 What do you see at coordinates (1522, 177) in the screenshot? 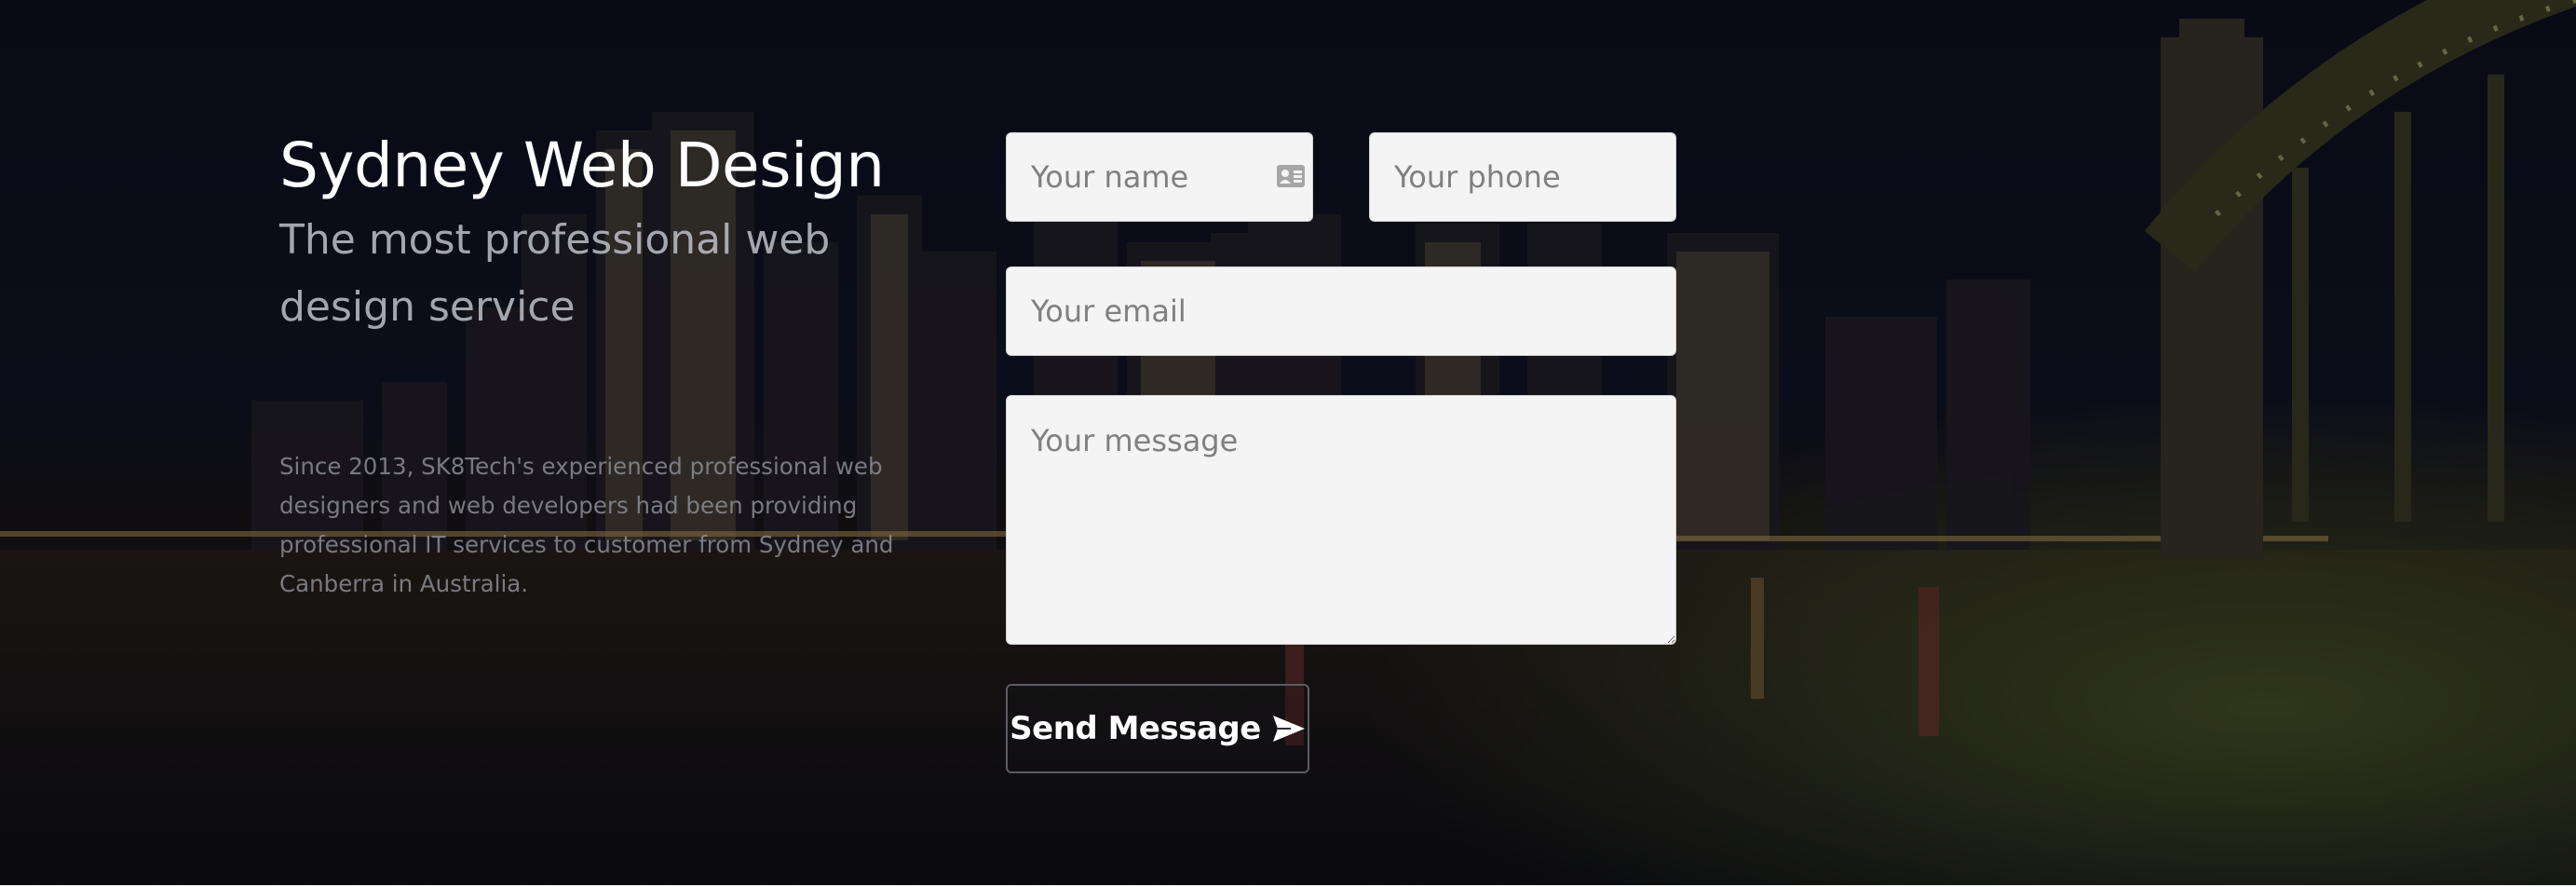
I see `phone-input` at bounding box center [1522, 177].